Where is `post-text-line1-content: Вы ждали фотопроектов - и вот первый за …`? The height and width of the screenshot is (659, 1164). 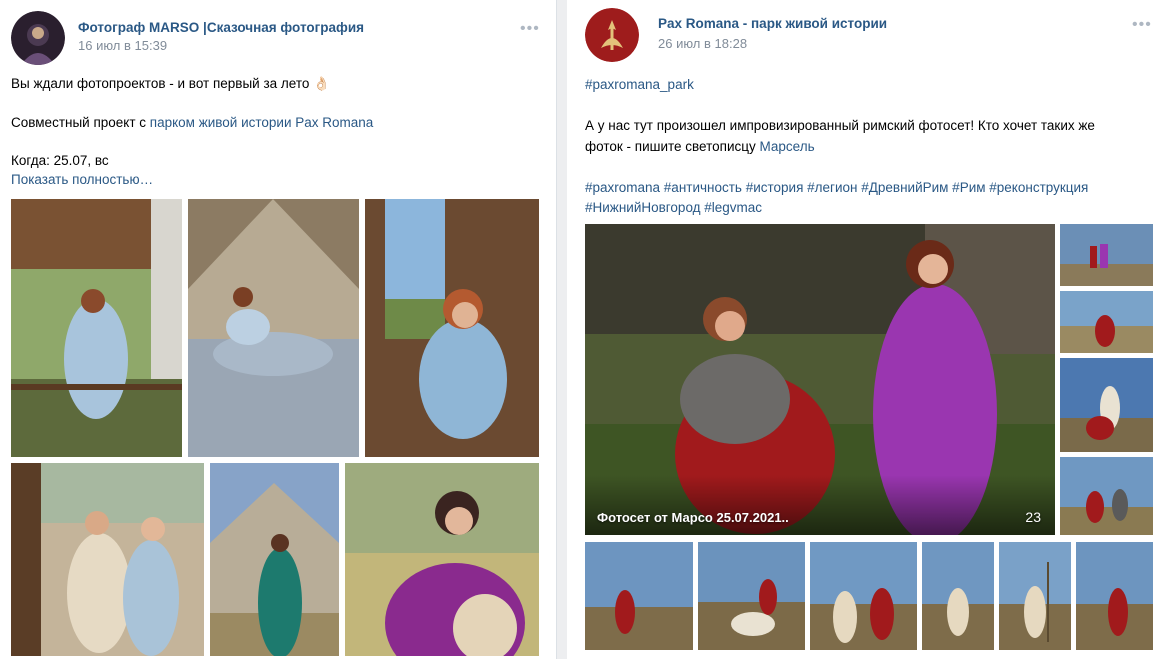 post-text-line1-content: Вы ждали фотопроектов - и вот первый за … is located at coordinates (160, 83).